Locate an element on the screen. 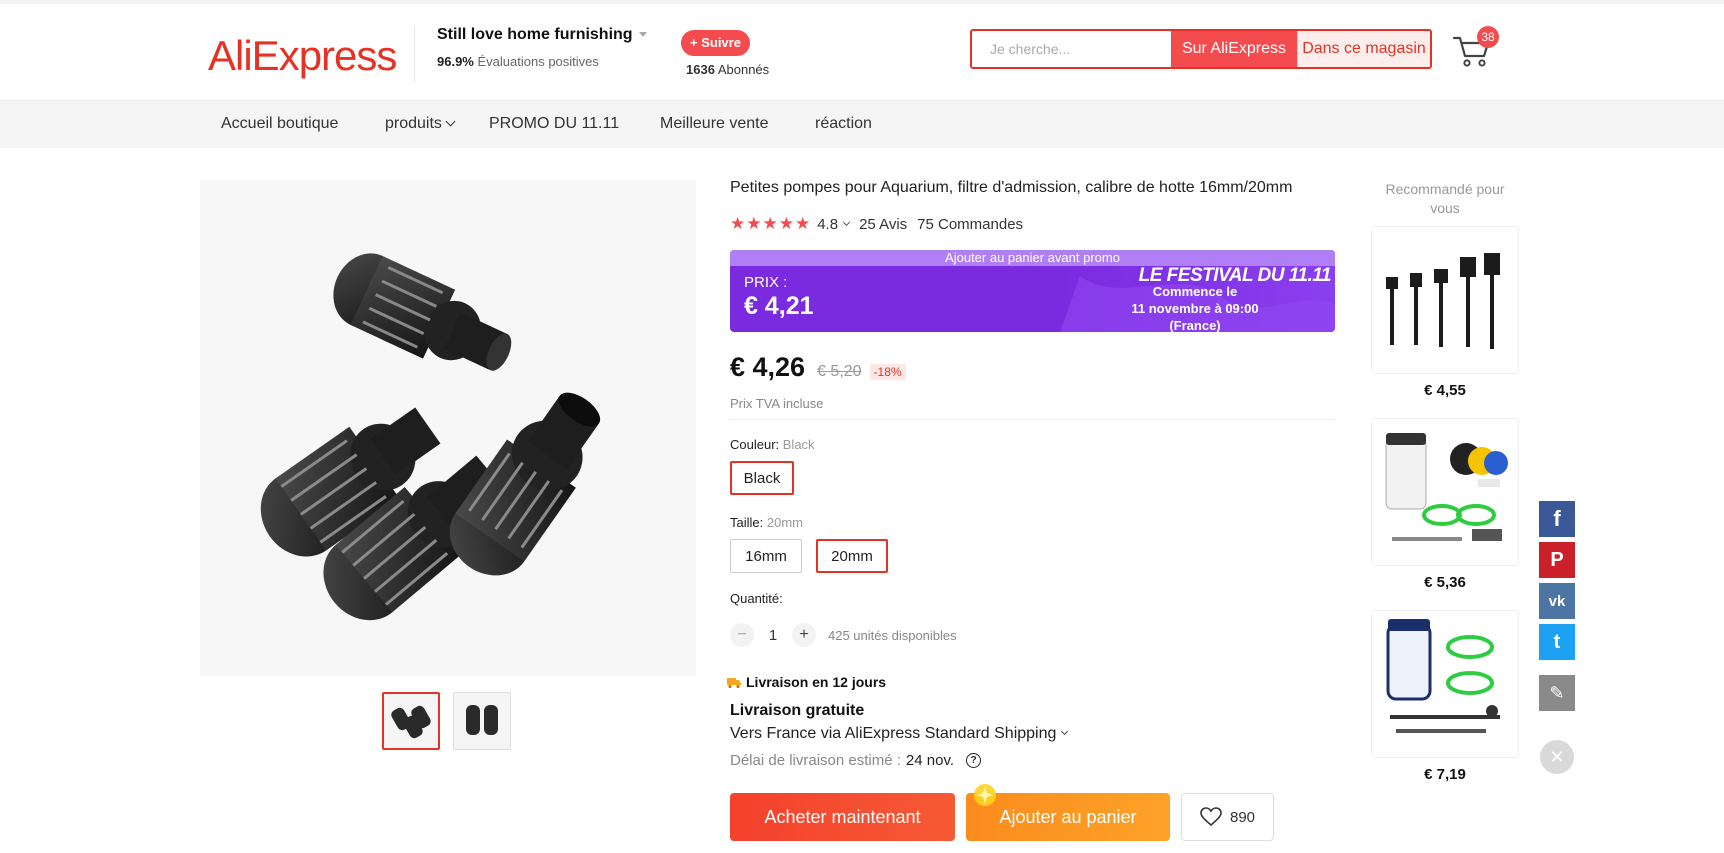  wishlist-count: 890 is located at coordinates (1242, 817).